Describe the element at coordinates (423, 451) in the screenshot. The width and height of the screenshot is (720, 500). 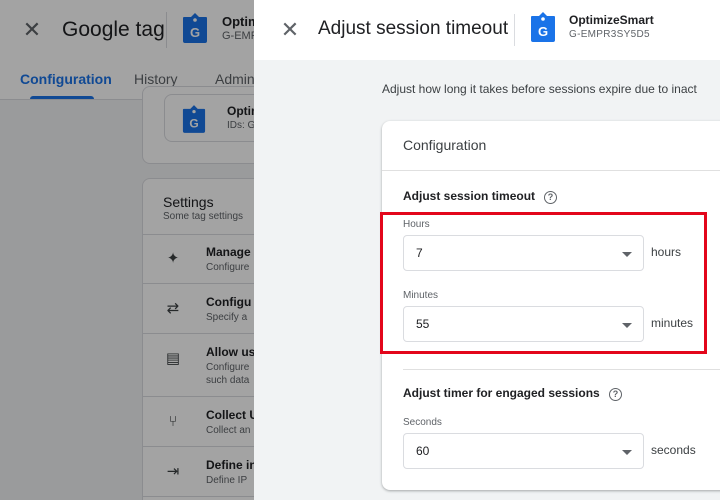
I see `seconds-value: 60` at that location.